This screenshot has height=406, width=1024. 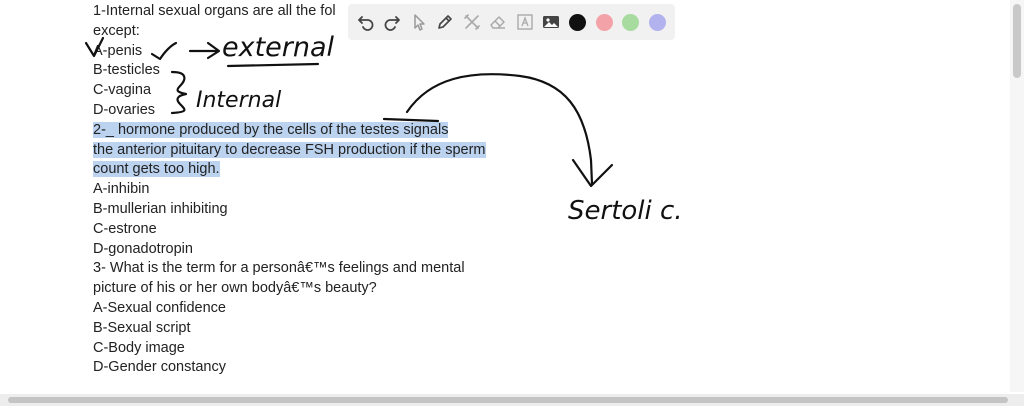 I want to click on q3-option: A-Sexual confidence, so click(x=159, y=307).